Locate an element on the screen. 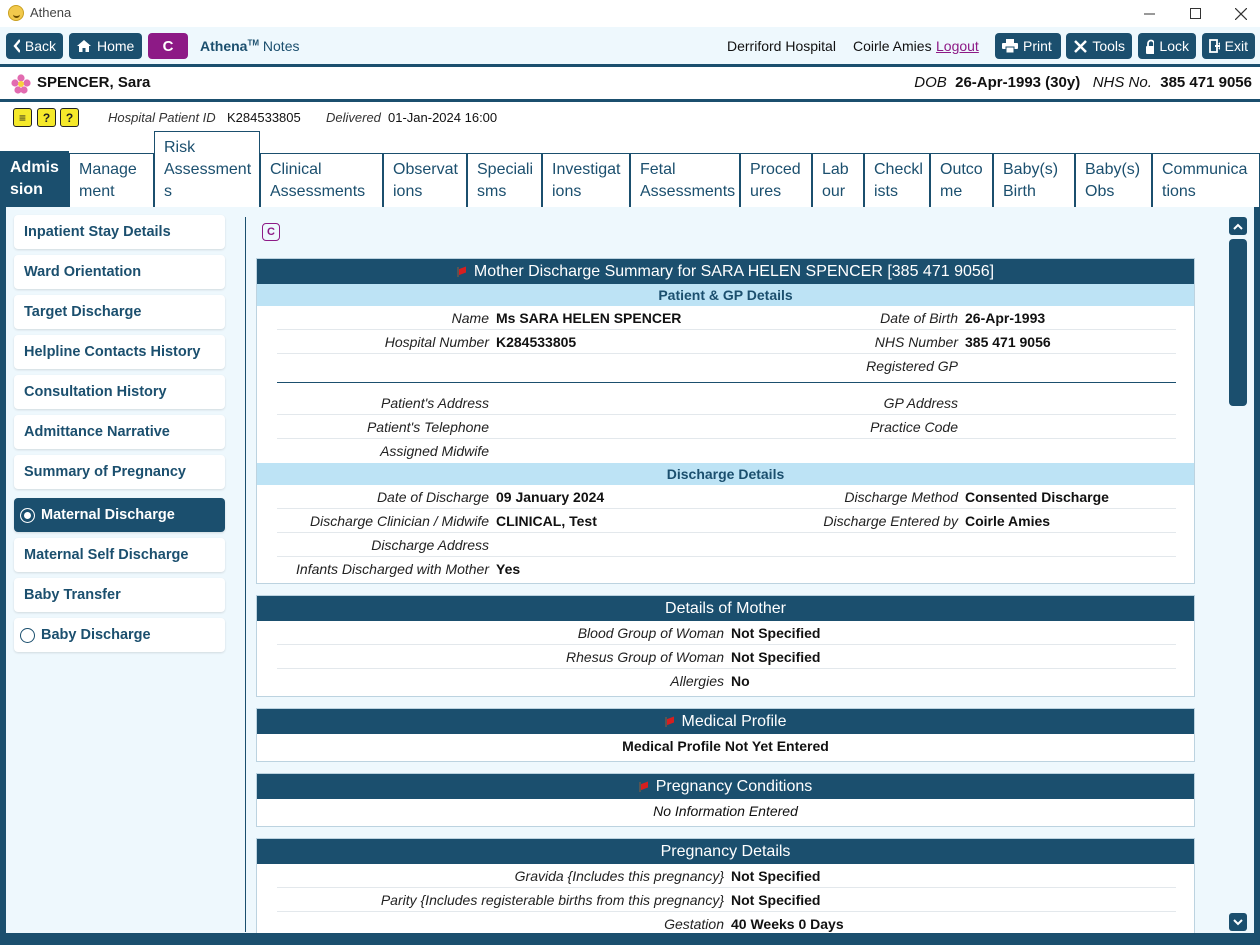 Image resolution: width=1260 pixels, height=945 pixels. infants-discharged-label: Infants Discharged with Mother is located at coordinates (392, 569).